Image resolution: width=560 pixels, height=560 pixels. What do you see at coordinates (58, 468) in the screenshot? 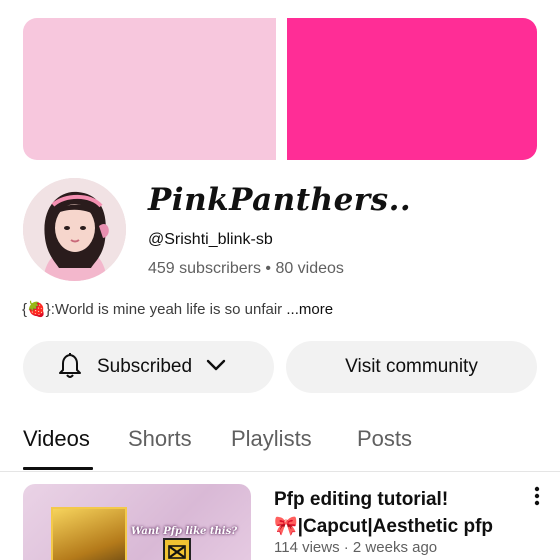
I see `active-tab-indicator` at bounding box center [58, 468].